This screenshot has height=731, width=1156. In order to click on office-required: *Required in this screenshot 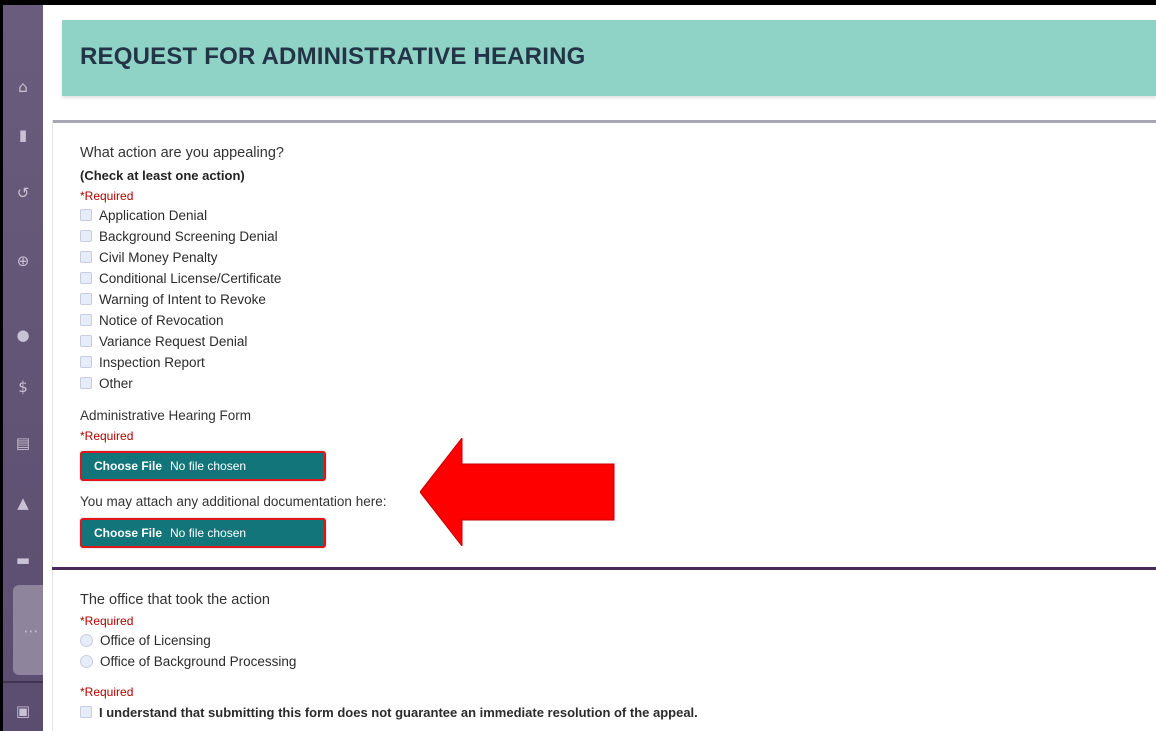, I will do `click(107, 621)`.